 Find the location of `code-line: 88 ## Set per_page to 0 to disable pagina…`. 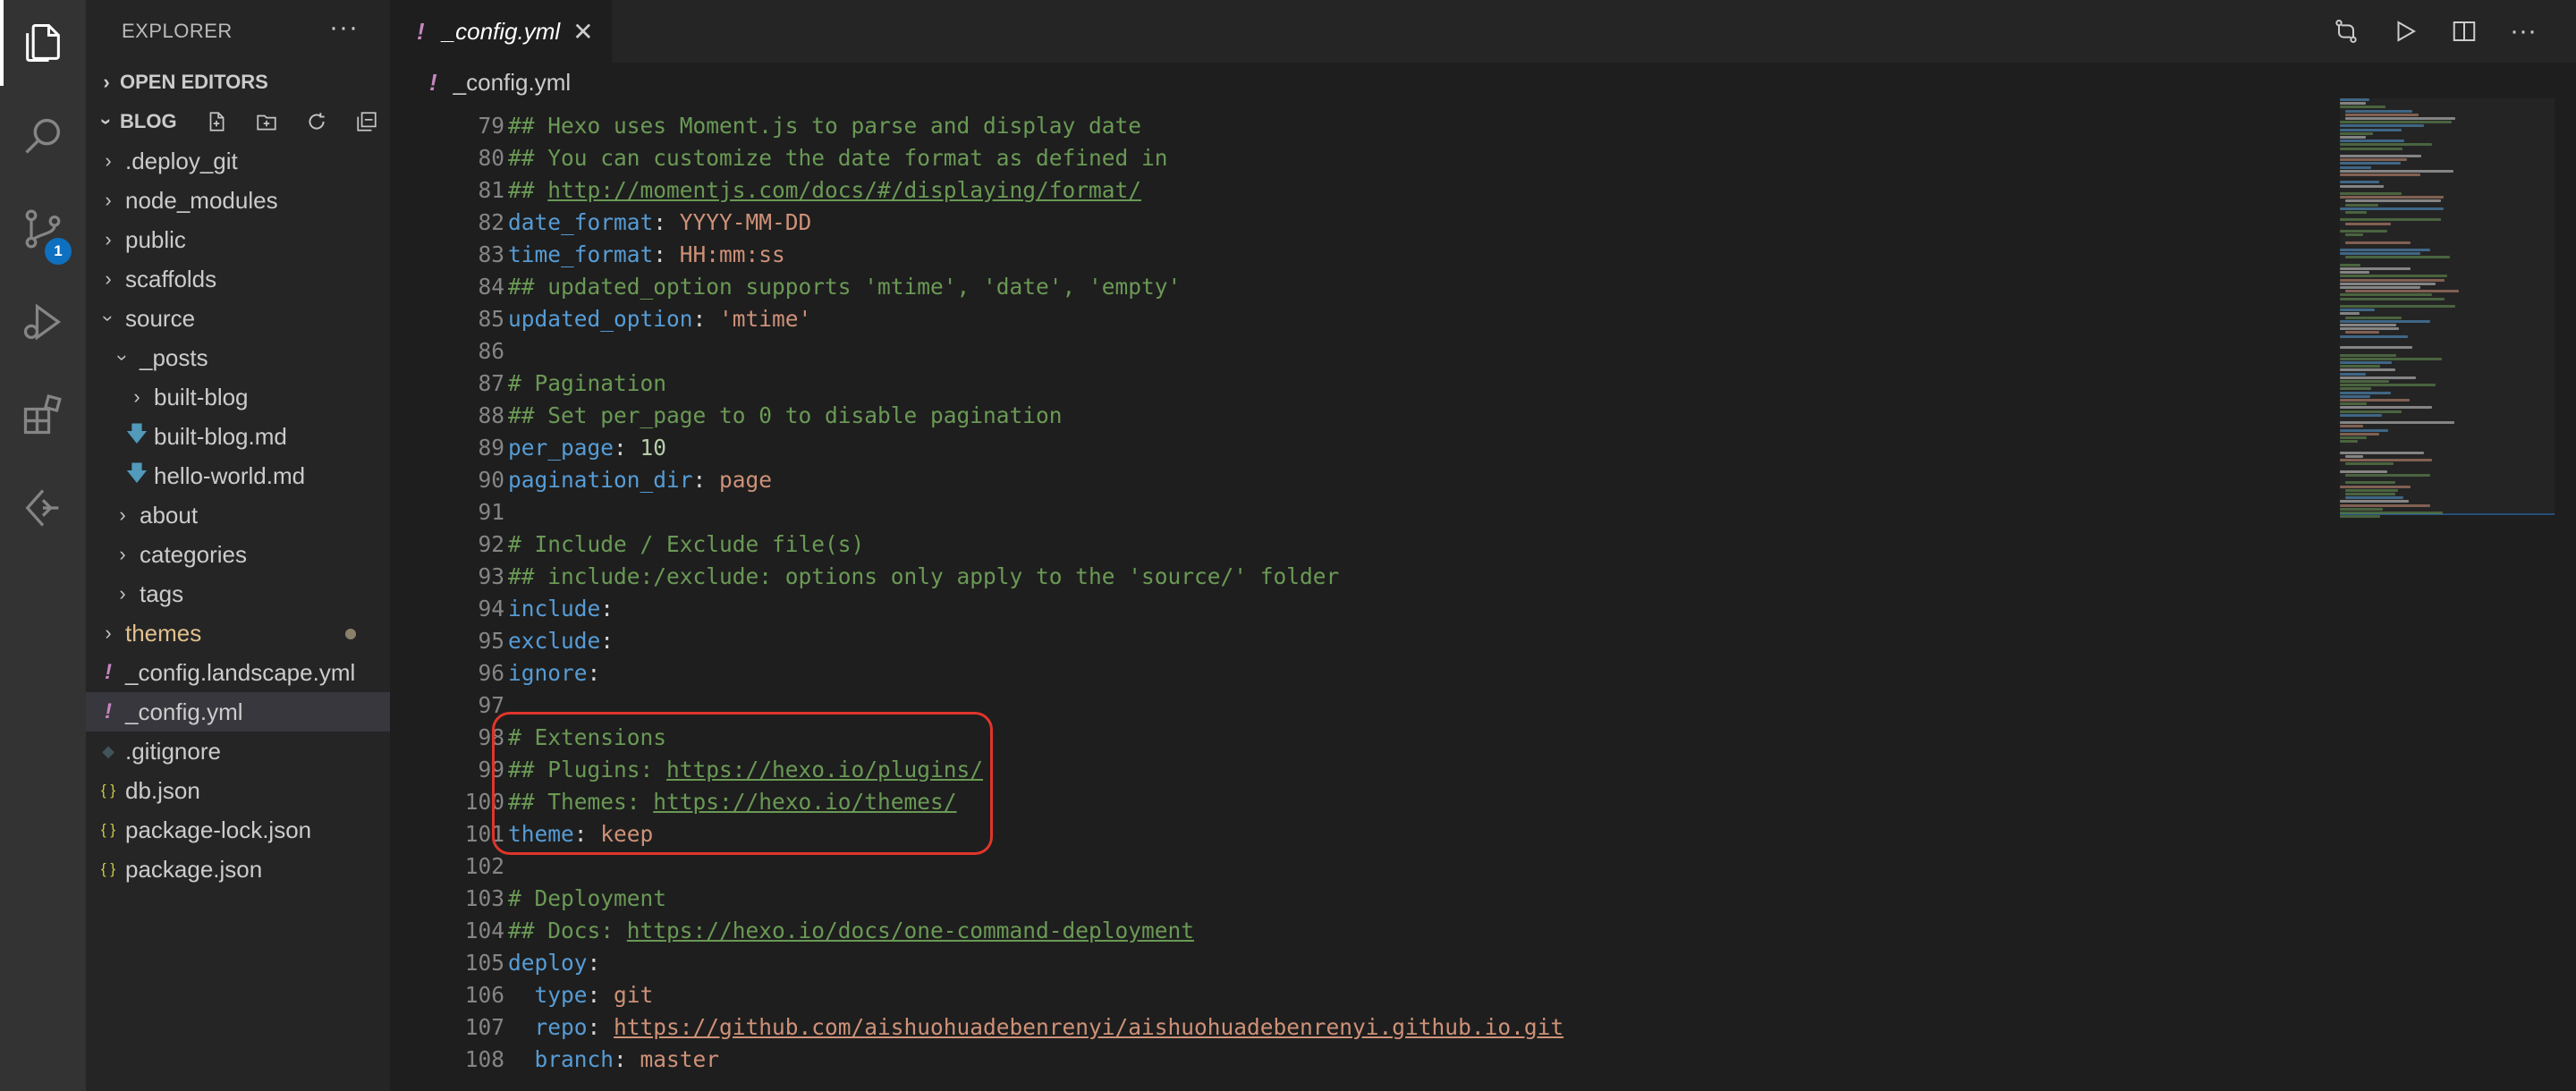

code-line: 88 ## Set per_page to 0 to disable pagina… is located at coordinates (1356, 415).